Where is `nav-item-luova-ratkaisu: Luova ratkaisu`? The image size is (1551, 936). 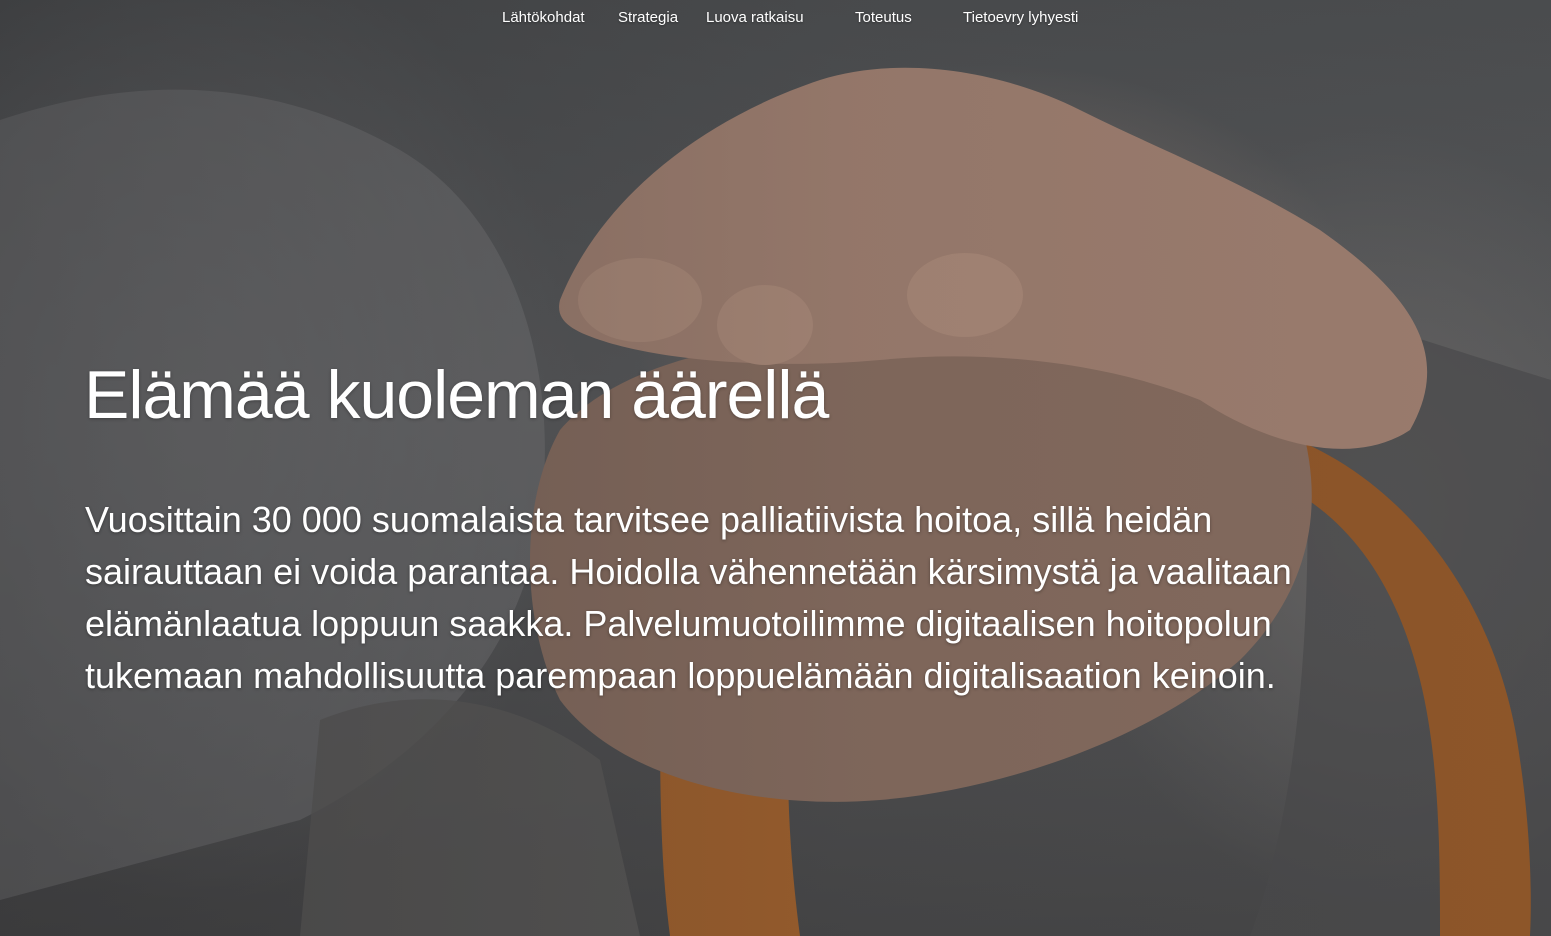
nav-item-luova-ratkaisu: Luova ratkaisu is located at coordinates (755, 17).